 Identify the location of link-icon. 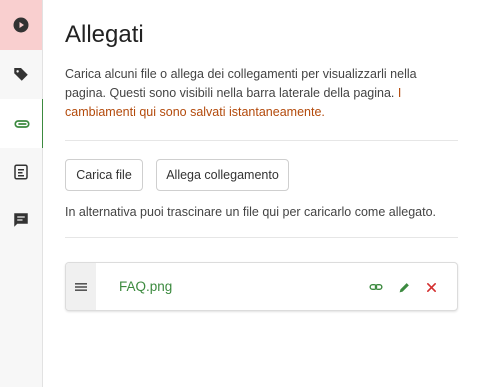
(376, 287).